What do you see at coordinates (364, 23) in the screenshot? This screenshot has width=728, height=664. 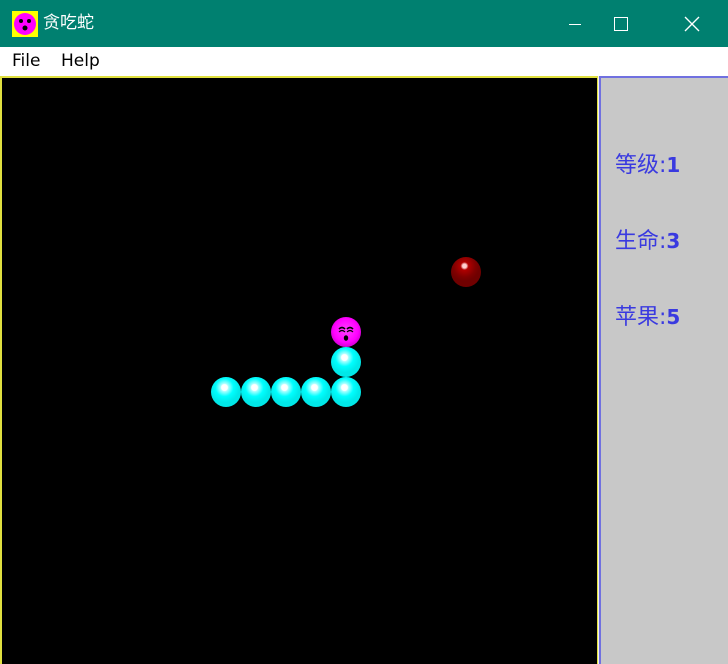 I see `title-bar: 贪吃蛇` at bounding box center [364, 23].